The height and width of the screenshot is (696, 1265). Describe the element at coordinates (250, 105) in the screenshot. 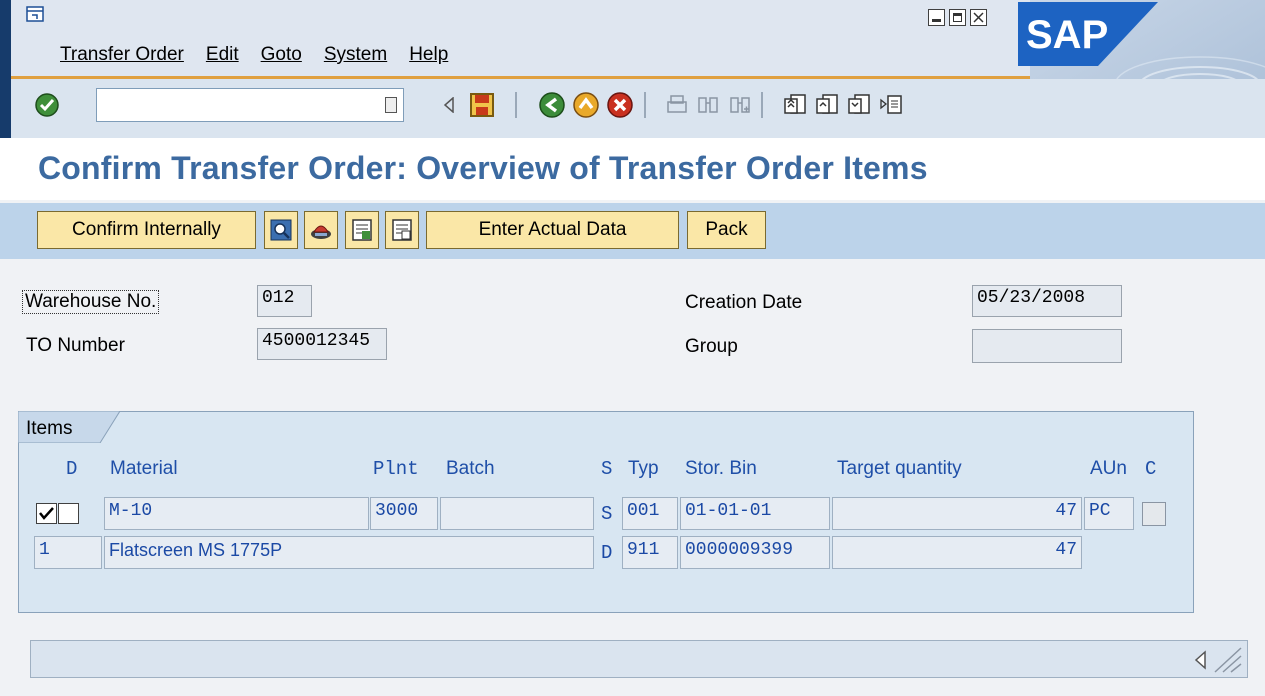

I see `command-field` at that location.